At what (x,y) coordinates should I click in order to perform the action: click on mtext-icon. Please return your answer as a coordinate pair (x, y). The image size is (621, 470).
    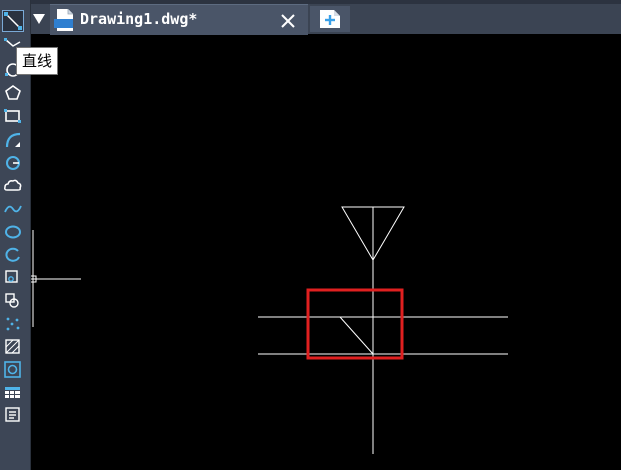
    Looking at the image, I should click on (12, 414).